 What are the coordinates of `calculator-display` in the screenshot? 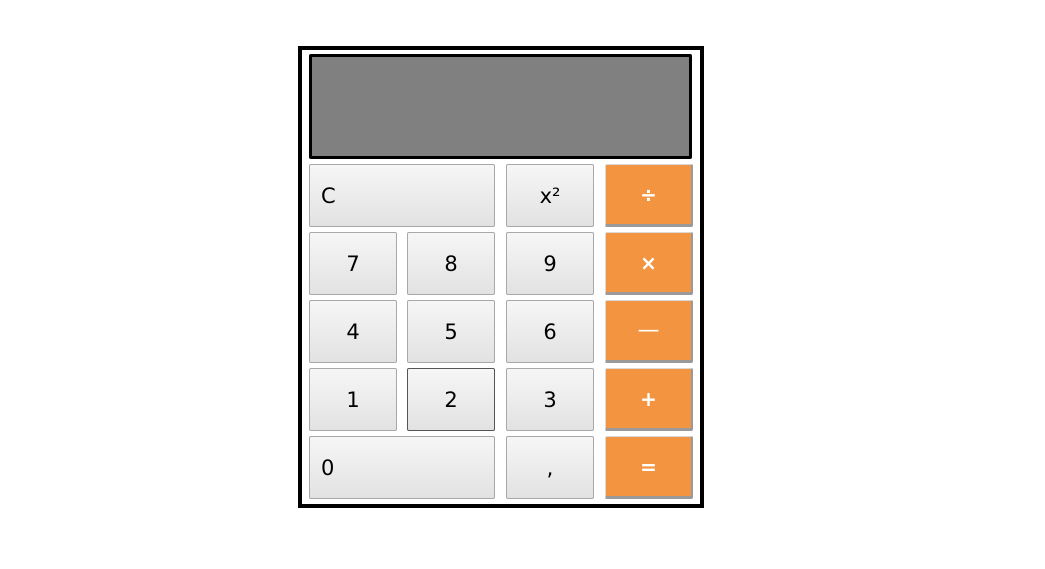 It's located at (500, 106).